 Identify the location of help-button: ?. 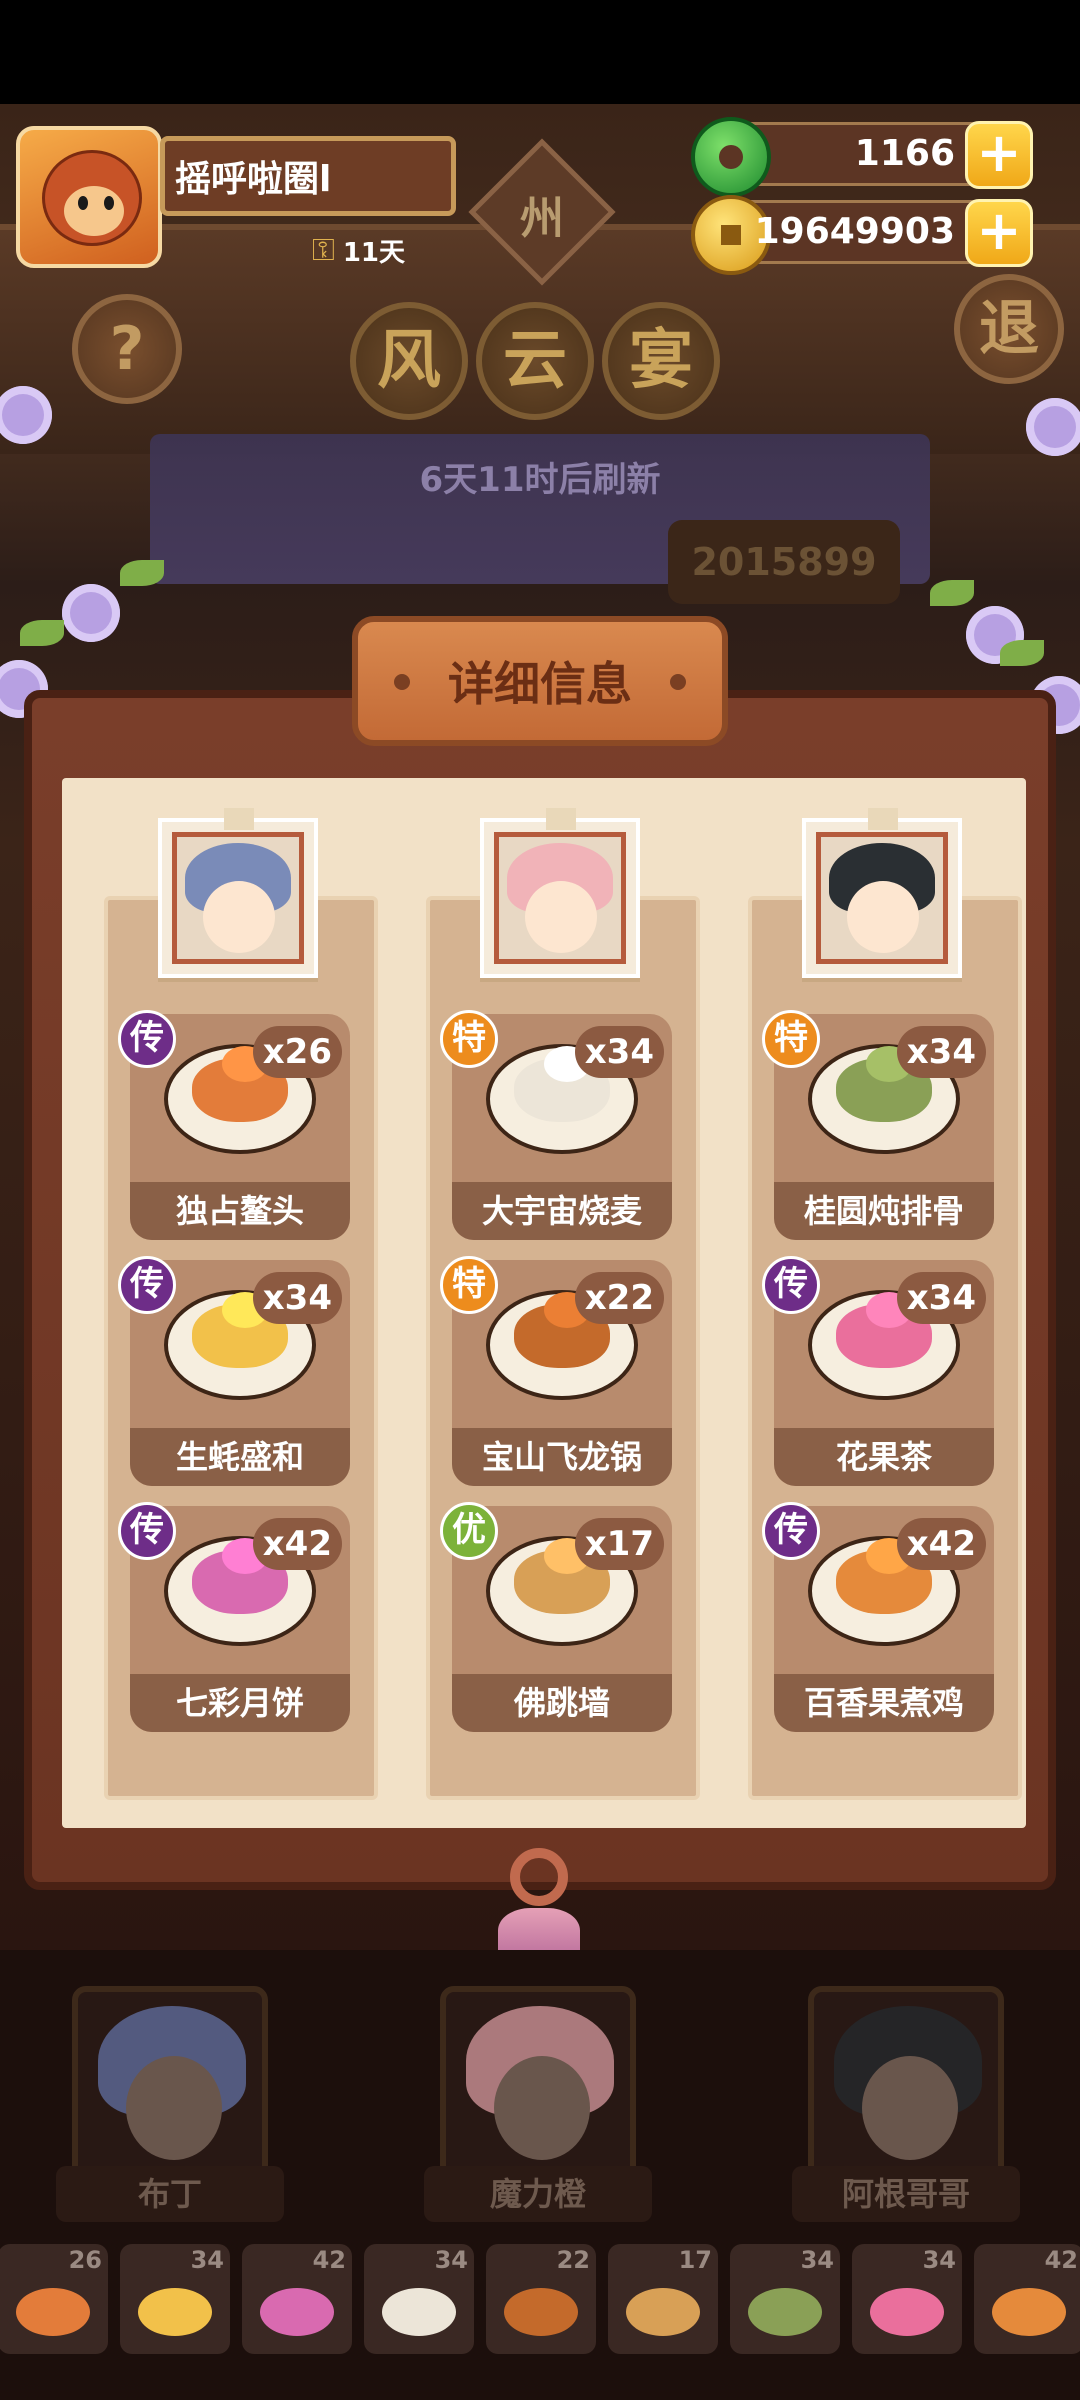
(127, 349).